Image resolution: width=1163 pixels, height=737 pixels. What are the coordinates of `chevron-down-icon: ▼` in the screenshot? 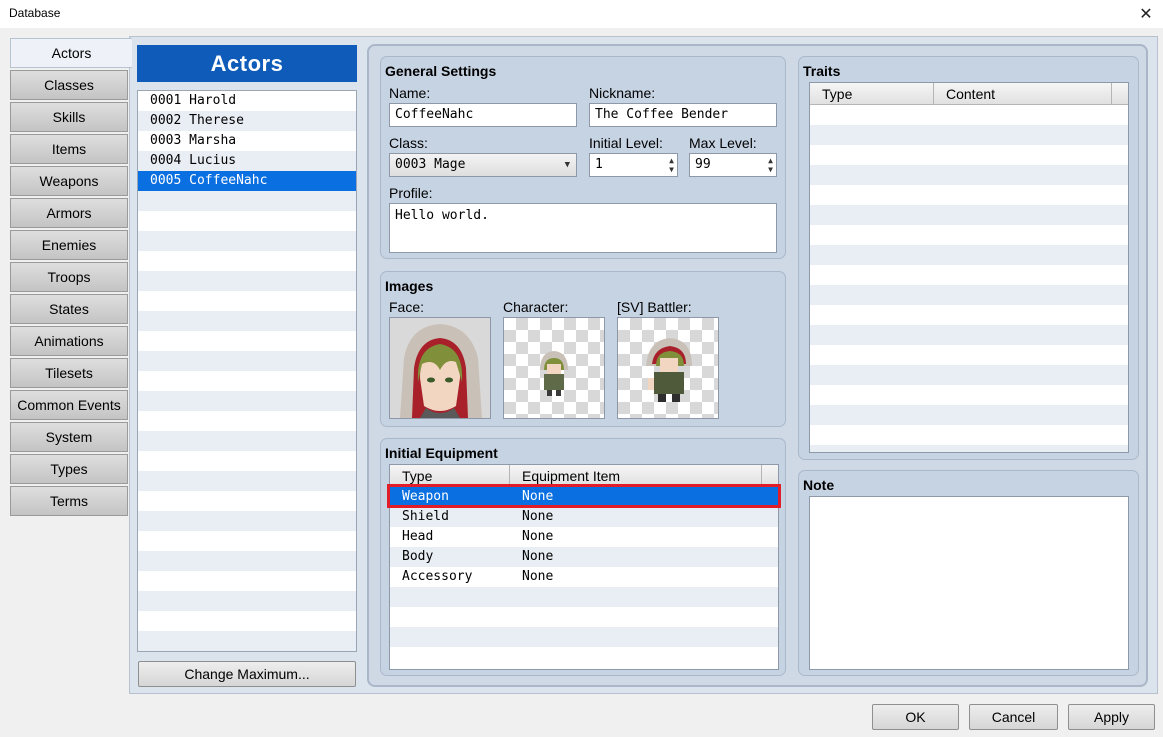 It's located at (567, 165).